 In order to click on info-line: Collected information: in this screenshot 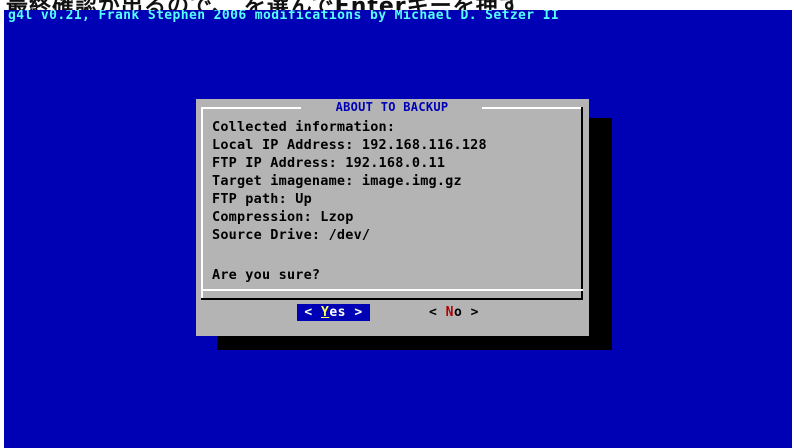, I will do `click(304, 127)`.